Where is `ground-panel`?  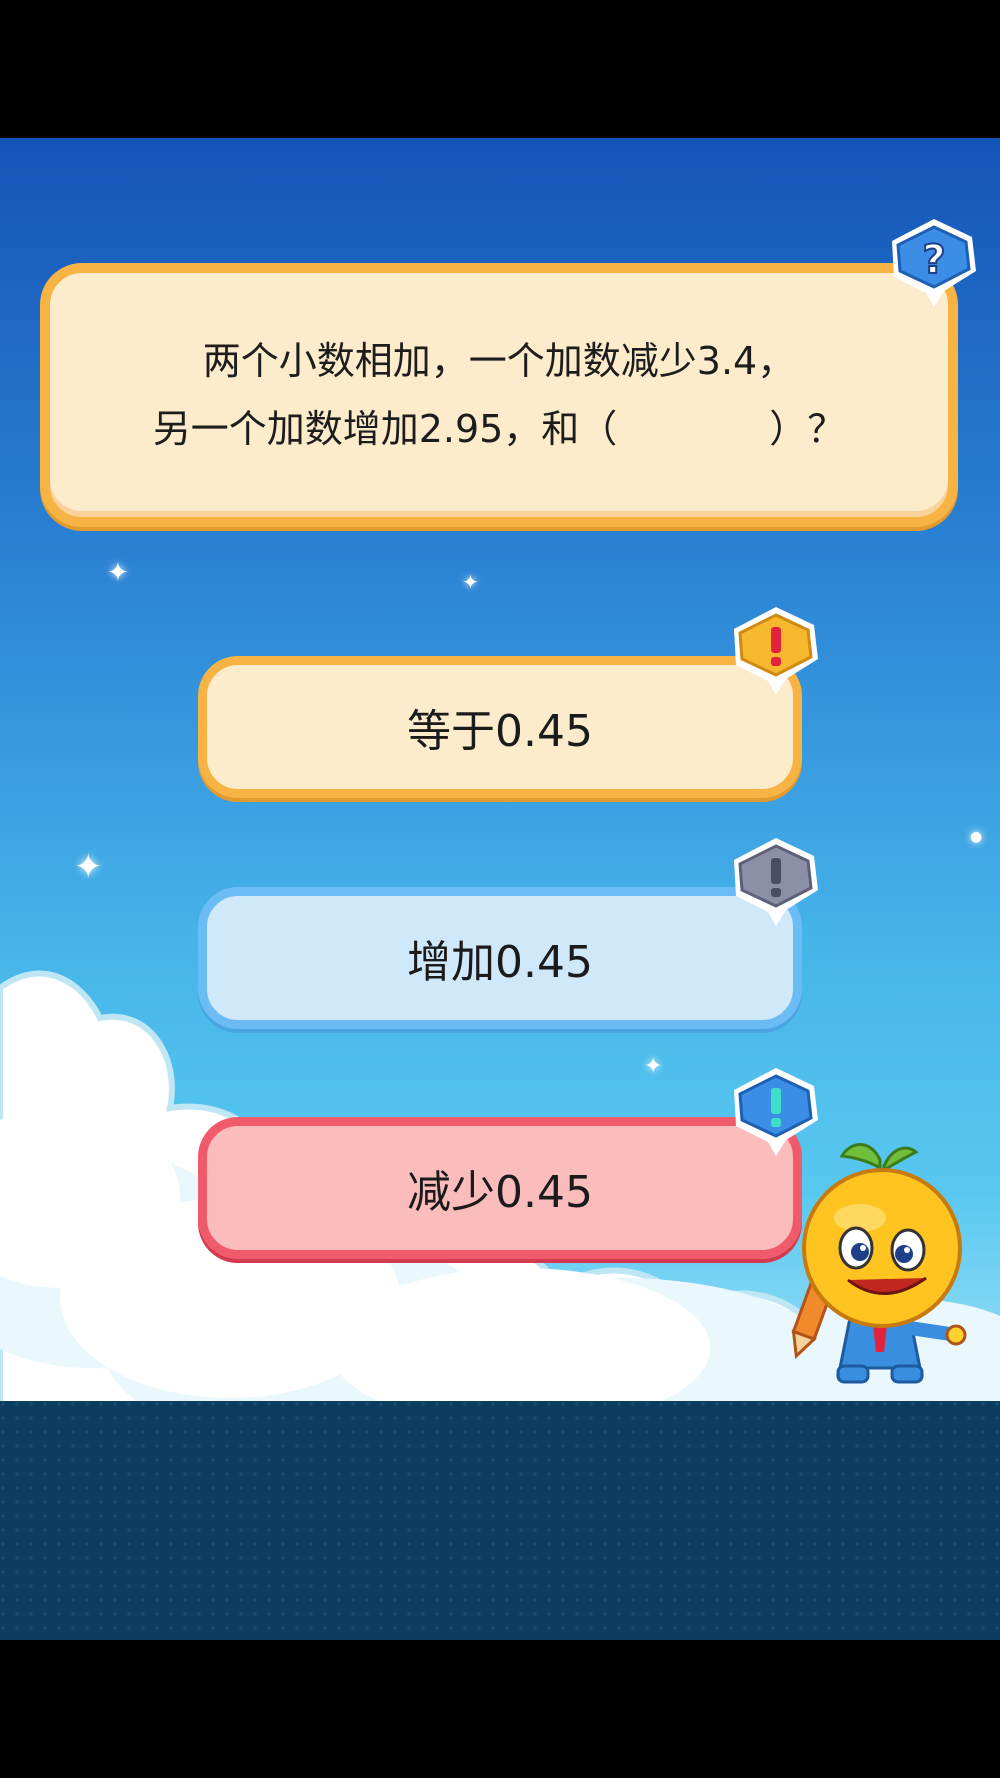
ground-panel is located at coordinates (500, 1520).